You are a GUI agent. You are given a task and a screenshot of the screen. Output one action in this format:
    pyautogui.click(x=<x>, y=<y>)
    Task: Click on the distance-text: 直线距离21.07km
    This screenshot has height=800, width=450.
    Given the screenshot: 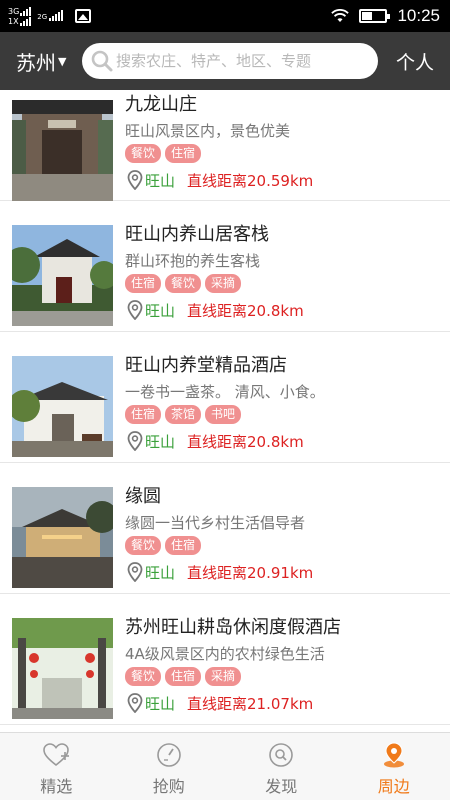 What is the action you would take?
    pyautogui.click(x=250, y=703)
    